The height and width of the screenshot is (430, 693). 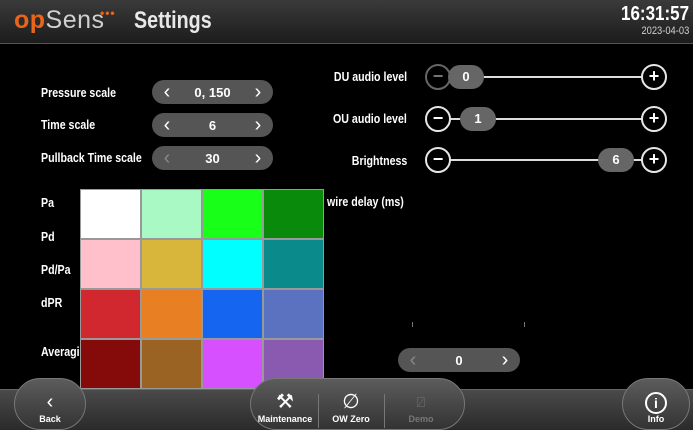 What do you see at coordinates (52, 303) in the screenshot?
I see `color-row-label-dpr: dPR` at bounding box center [52, 303].